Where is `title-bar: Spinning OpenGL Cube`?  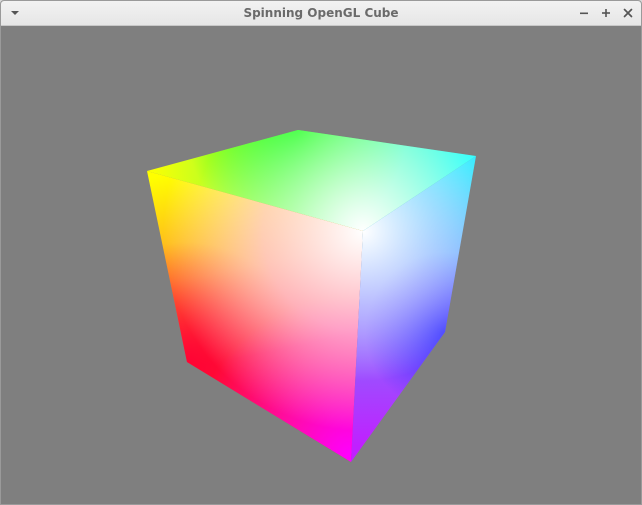
title-bar: Spinning OpenGL Cube is located at coordinates (321, 13).